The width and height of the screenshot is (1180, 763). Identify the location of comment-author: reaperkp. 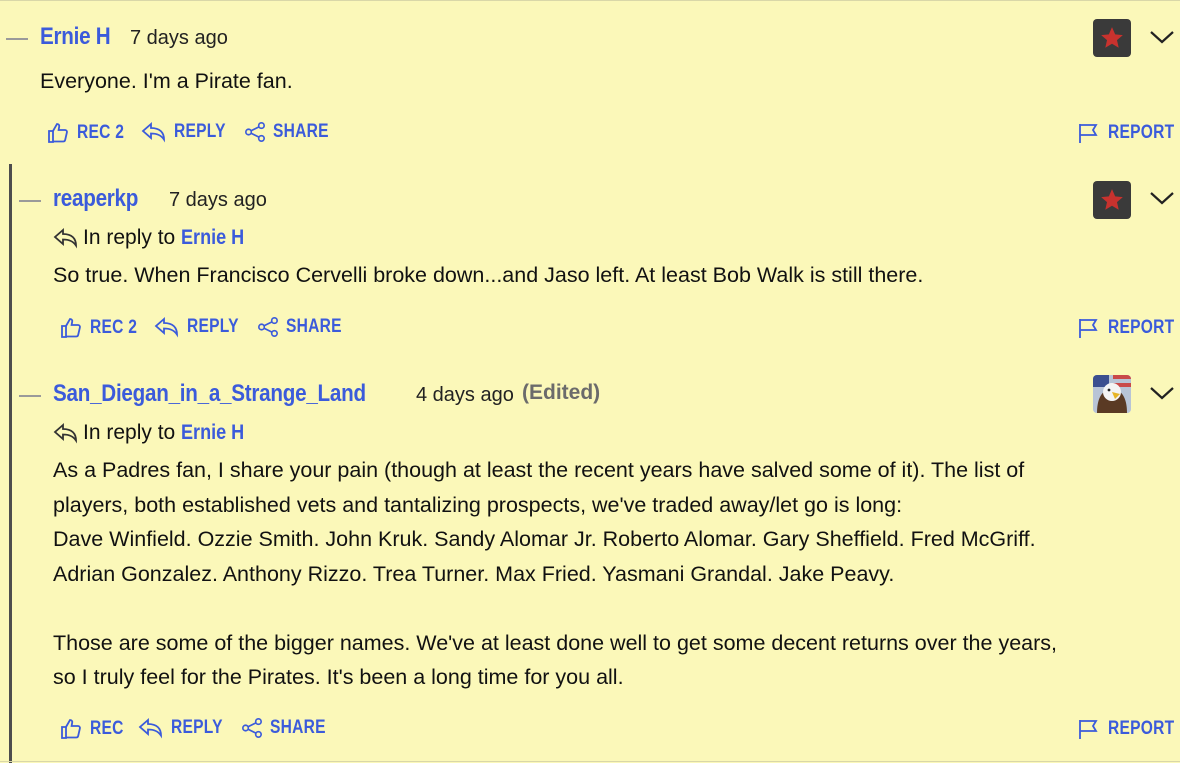
(95, 199).